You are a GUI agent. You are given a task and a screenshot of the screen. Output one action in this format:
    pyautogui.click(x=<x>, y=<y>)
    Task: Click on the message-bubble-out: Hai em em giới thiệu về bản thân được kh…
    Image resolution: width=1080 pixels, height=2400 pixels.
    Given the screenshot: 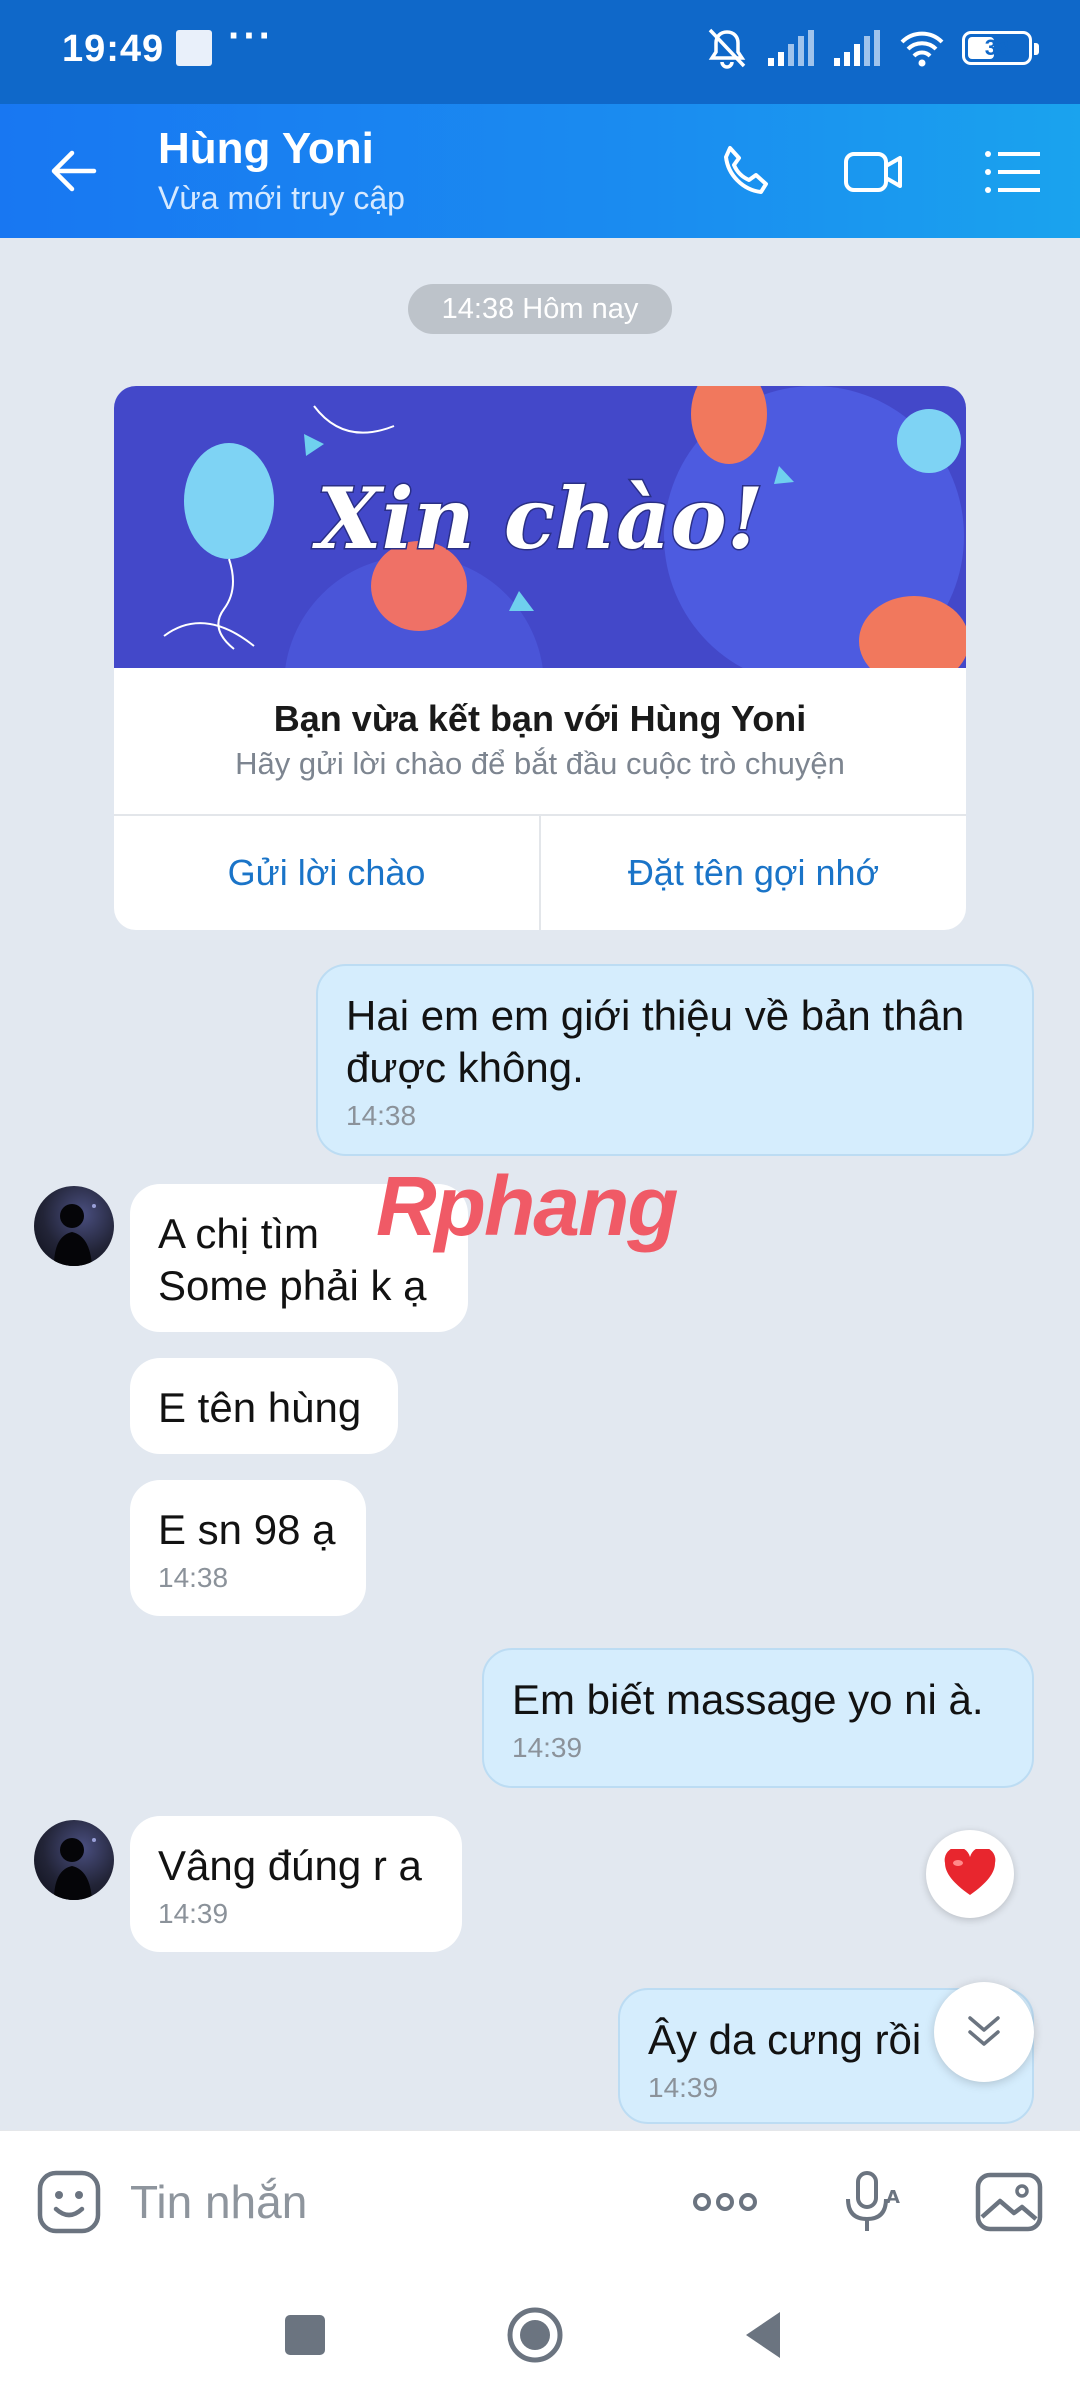 What is the action you would take?
    pyautogui.click(x=675, y=1060)
    